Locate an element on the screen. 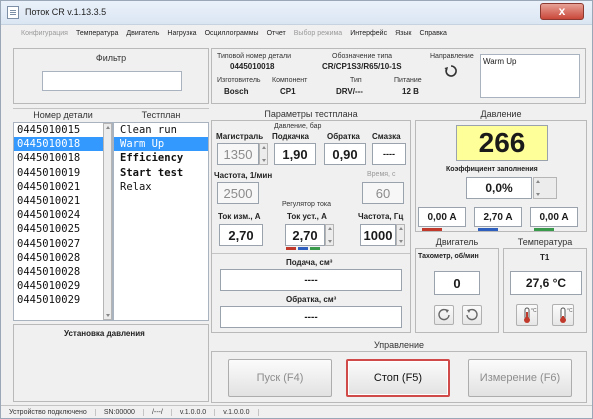 The width and height of the screenshot is (593, 419). menu-item-interface: Интерфейс is located at coordinates (368, 33).